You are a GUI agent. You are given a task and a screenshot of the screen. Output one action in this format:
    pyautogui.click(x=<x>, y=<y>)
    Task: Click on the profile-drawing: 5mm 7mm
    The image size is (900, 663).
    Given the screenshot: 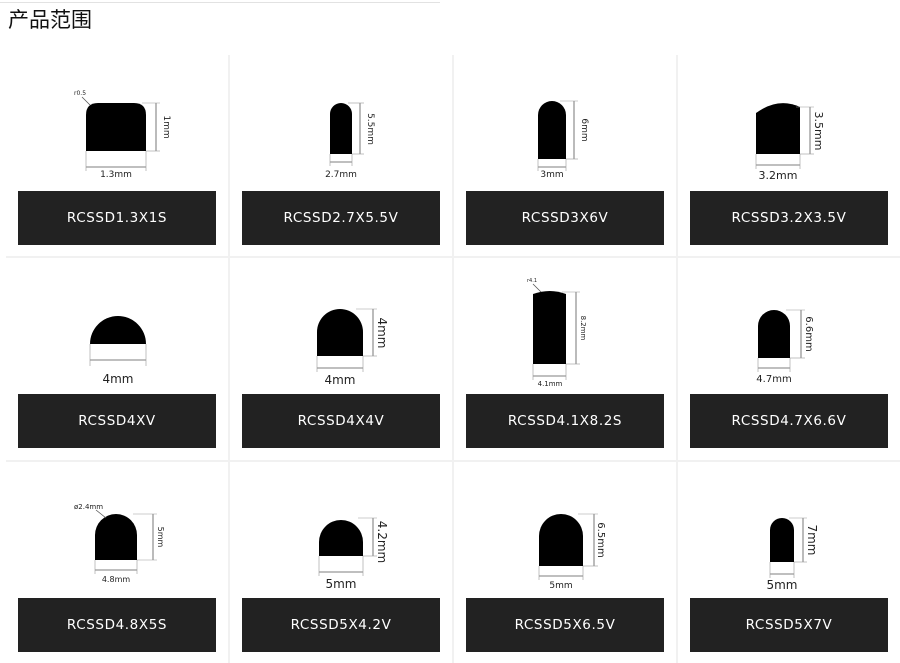 What is the action you would take?
    pyautogui.click(x=792, y=554)
    